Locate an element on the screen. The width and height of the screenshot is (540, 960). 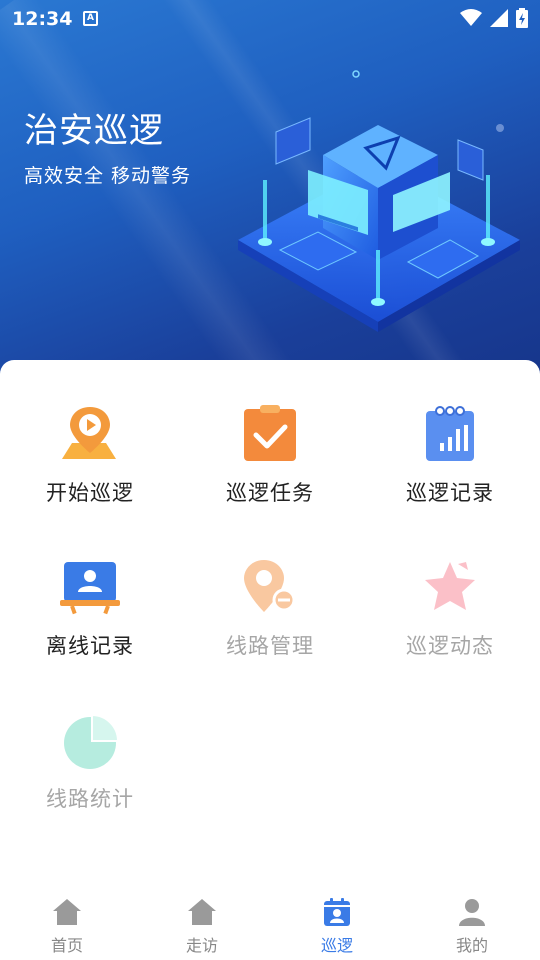
menu-item-label: 离线记录 is located at coordinates (90, 646).